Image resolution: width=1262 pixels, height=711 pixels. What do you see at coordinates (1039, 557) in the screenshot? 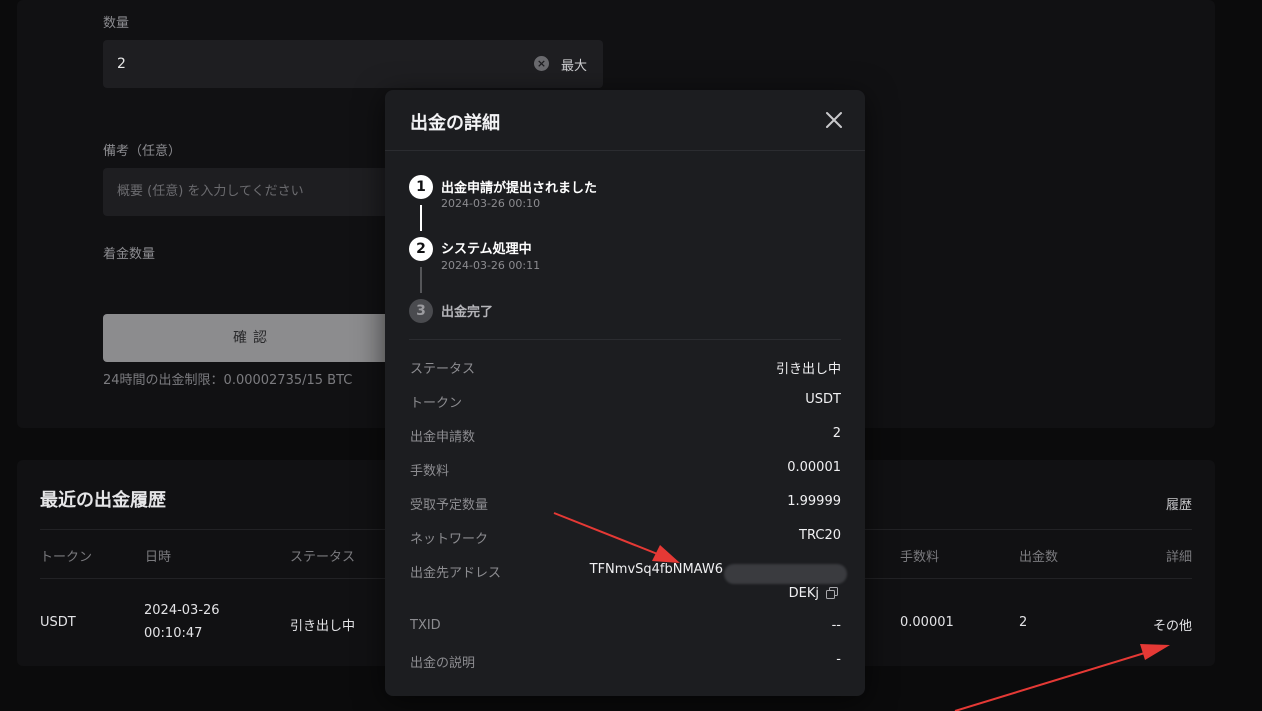
I see `th-amount: 出金数` at bounding box center [1039, 557].